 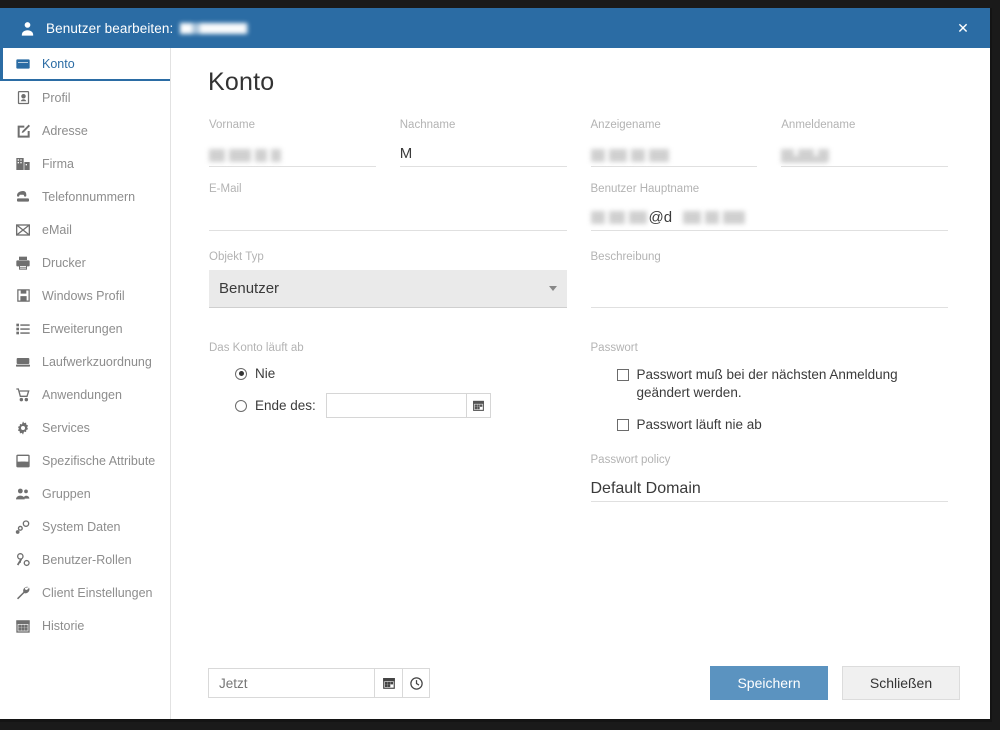 I want to click on field-label: Vorname, so click(x=232, y=125).